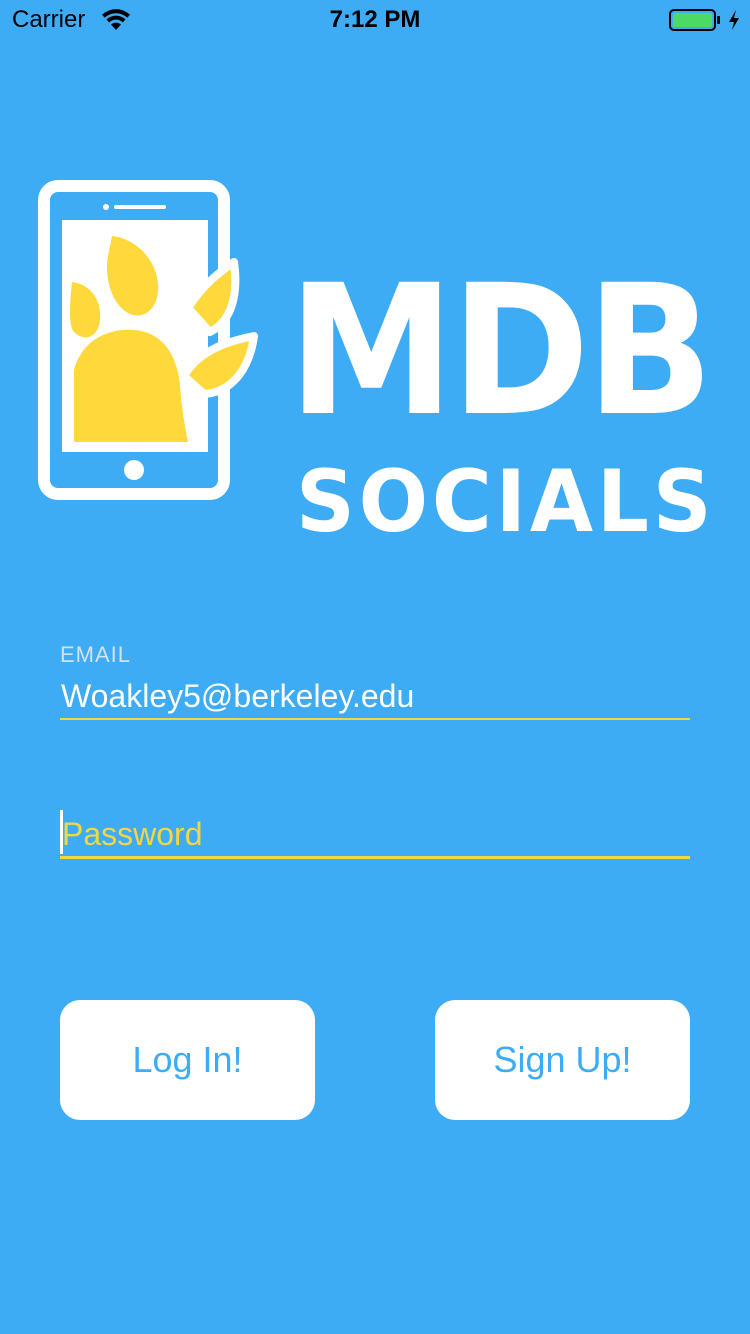 Image resolution: width=750 pixels, height=1334 pixels. What do you see at coordinates (562, 1060) in the screenshot?
I see `signup-button: Sign Up!` at bounding box center [562, 1060].